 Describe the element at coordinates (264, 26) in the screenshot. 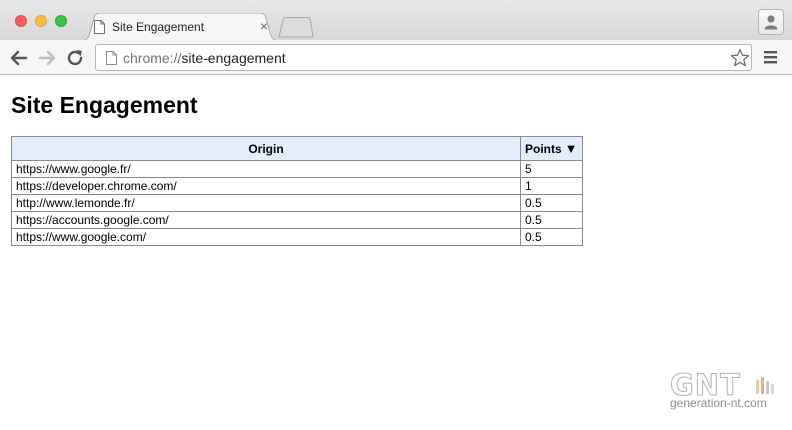

I see `close-tab-icon: ×` at that location.